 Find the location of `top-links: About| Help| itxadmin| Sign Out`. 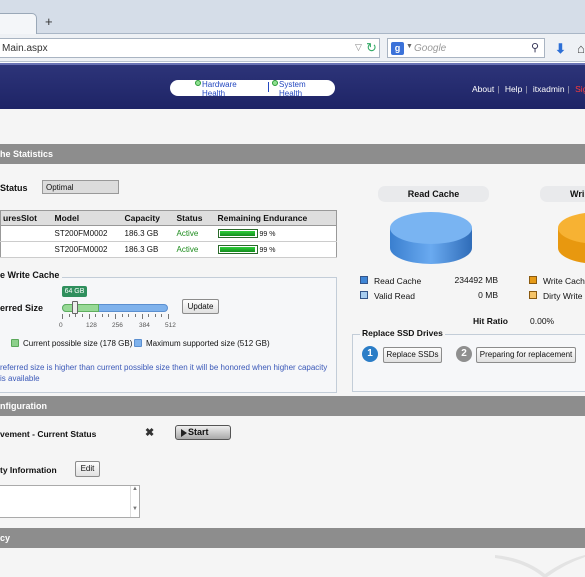

top-links: About| Help| itxadmin| Sign Out is located at coordinates (528, 89).